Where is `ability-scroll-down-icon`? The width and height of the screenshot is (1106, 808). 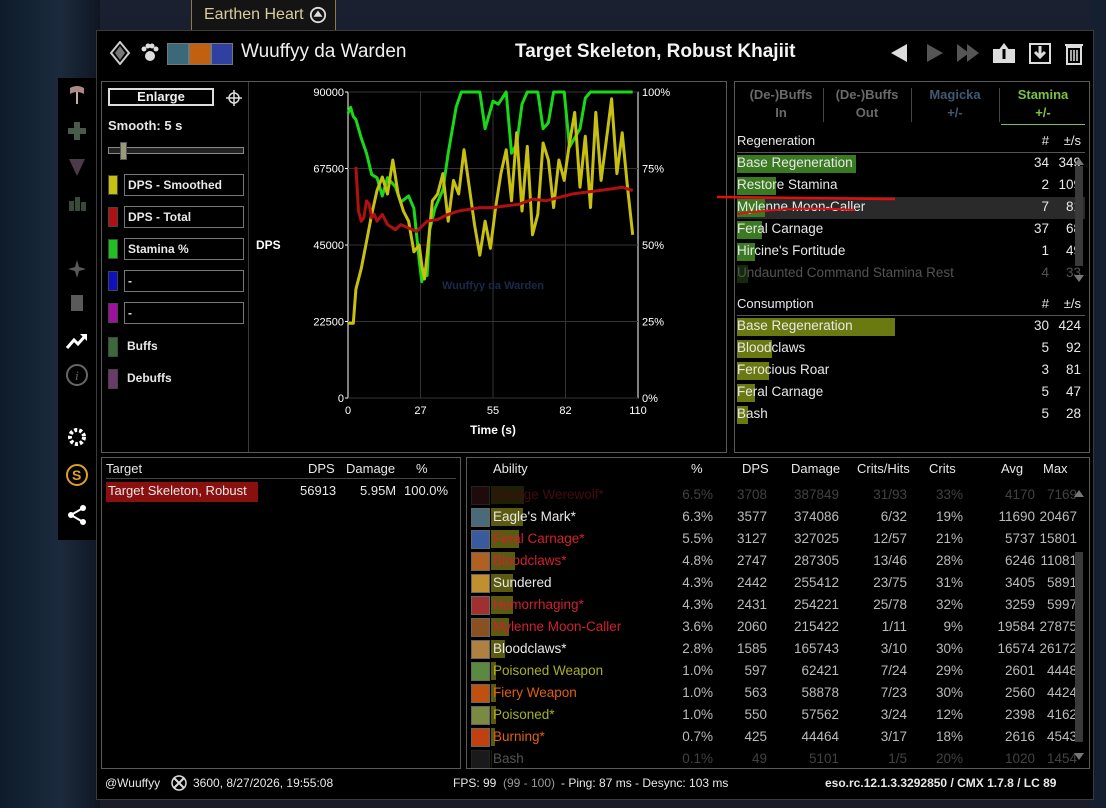 ability-scroll-down-icon is located at coordinates (1079, 757).